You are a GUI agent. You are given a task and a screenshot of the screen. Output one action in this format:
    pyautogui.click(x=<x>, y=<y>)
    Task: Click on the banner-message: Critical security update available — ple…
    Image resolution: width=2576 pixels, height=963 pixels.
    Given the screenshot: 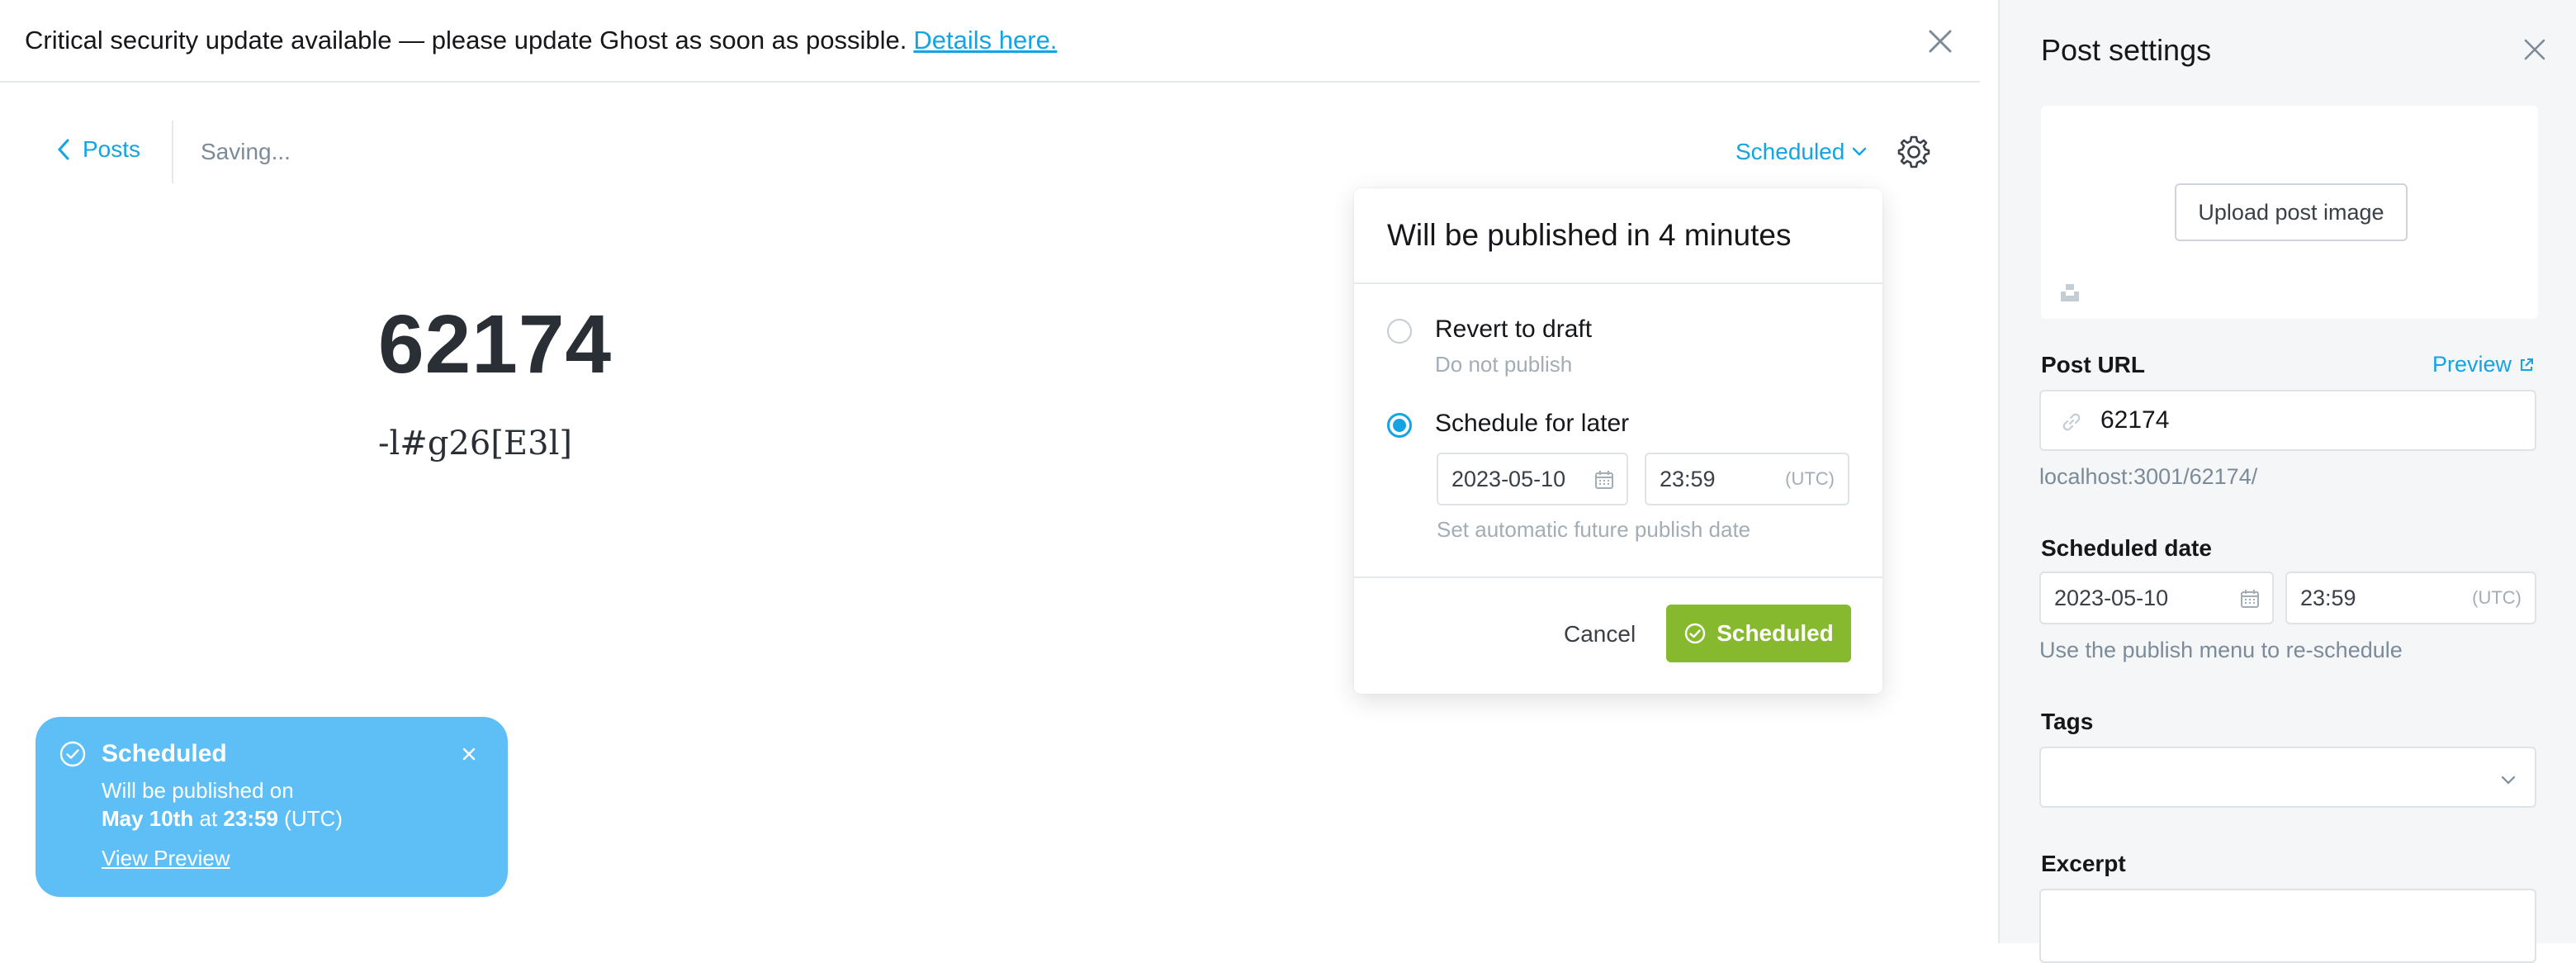 What is the action you would take?
    pyautogui.click(x=466, y=41)
    